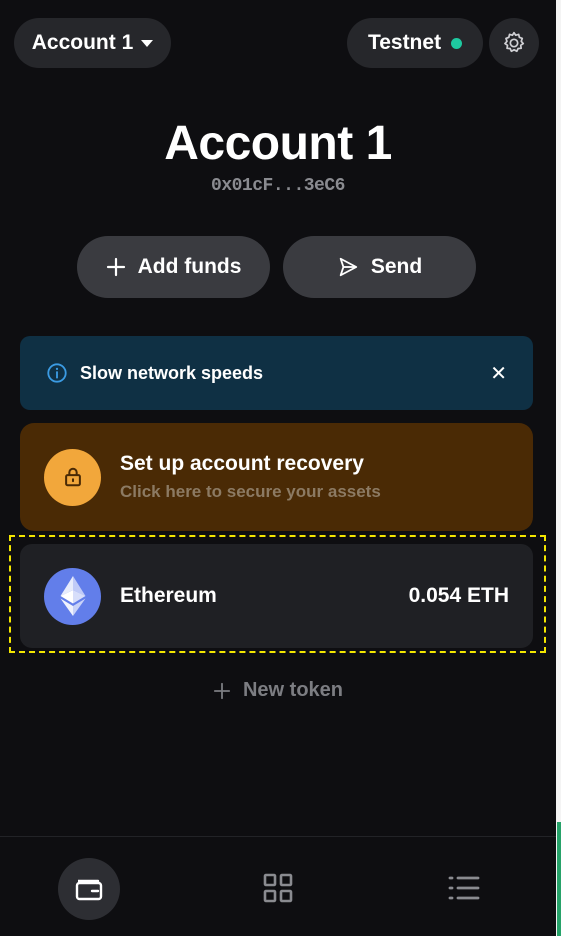 This screenshot has height=936, width=561. Describe the element at coordinates (276, 373) in the screenshot. I see `network-alert-banner: Slow network speeds ✕` at that location.